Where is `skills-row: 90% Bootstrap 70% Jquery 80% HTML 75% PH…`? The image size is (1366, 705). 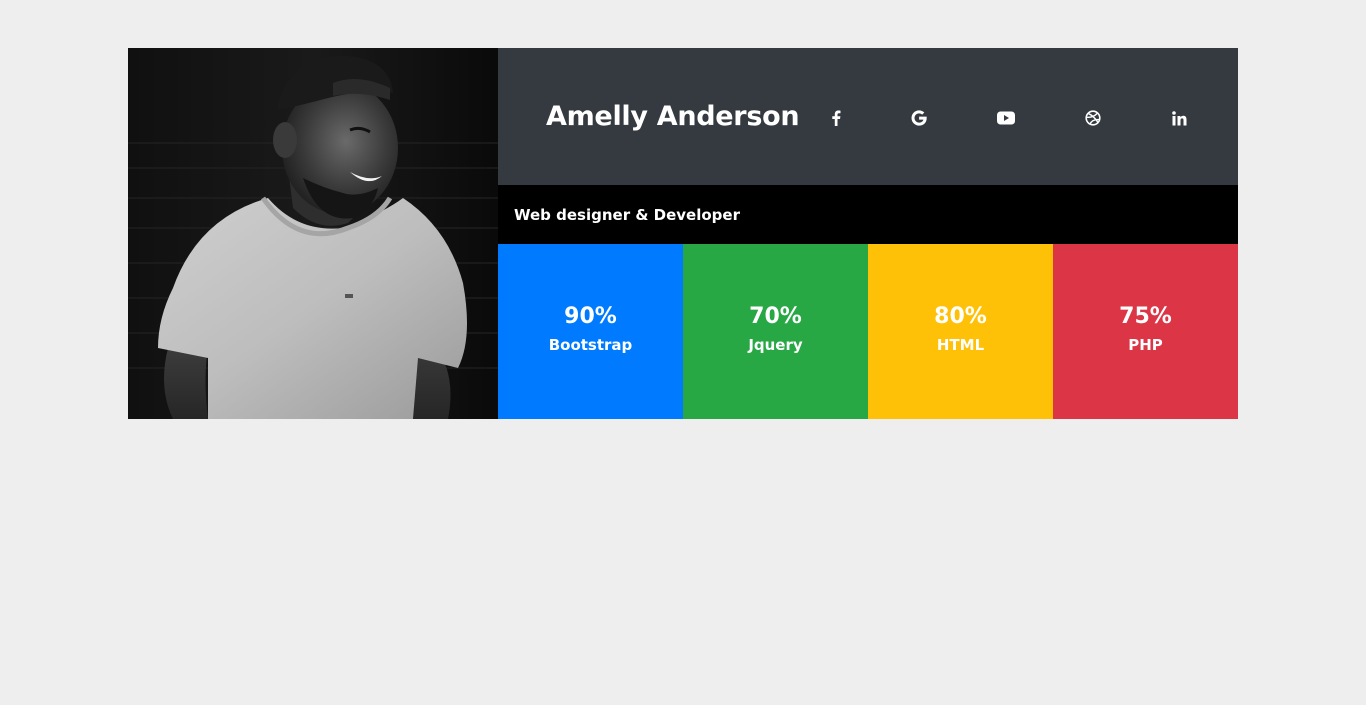
skills-row: 90% Bootstrap 70% Jquery 80% HTML 75% PH… is located at coordinates (868, 331).